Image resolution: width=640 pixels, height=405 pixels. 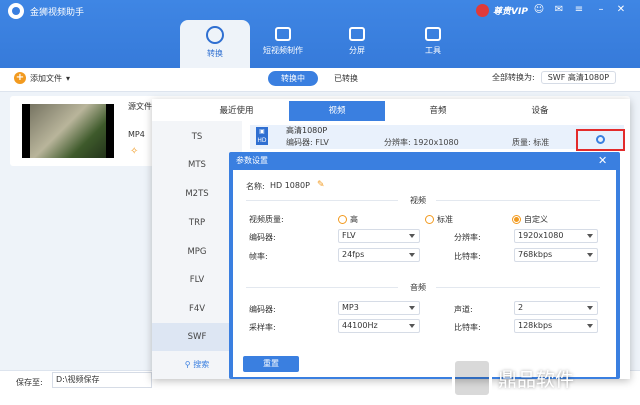 I want to click on vip-badge: 尊贵VIP, so click(x=504, y=10).